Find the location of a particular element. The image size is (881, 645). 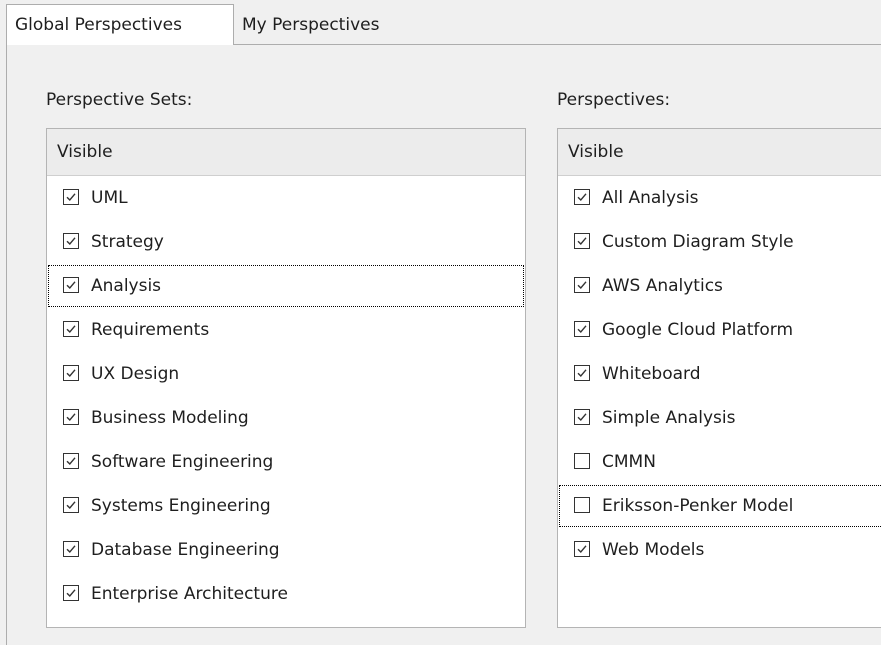

list-item-label: UX Design is located at coordinates (135, 374).